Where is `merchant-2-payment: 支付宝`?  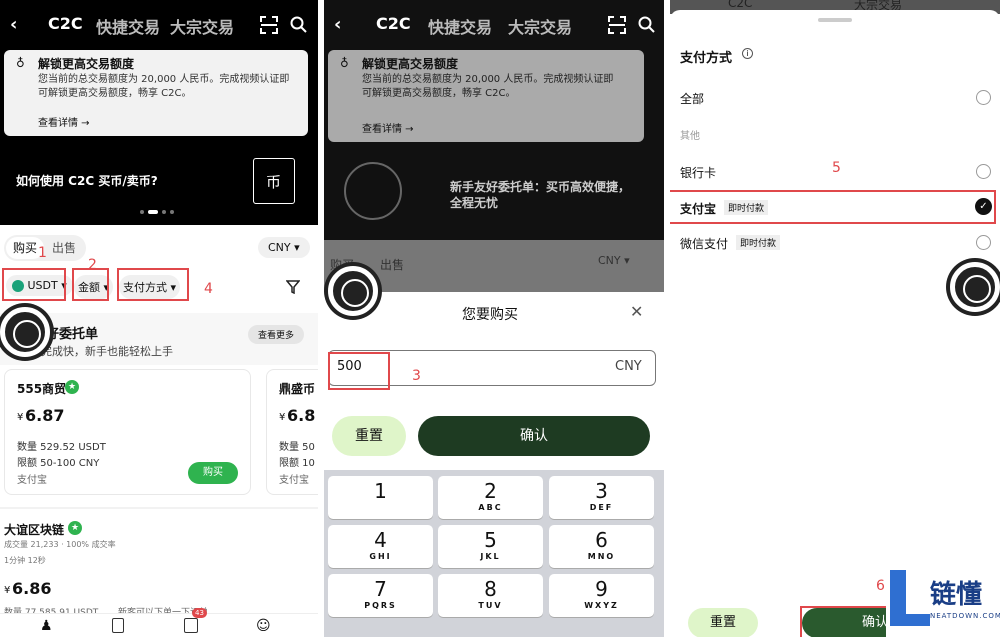
merchant-2-payment: 支付宝 is located at coordinates (294, 480).